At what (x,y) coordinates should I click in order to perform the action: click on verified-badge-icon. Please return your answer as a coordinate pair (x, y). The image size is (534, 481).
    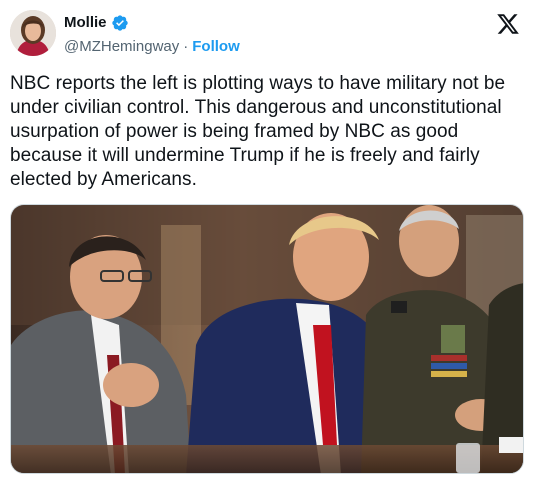
    Looking at the image, I should click on (120, 23).